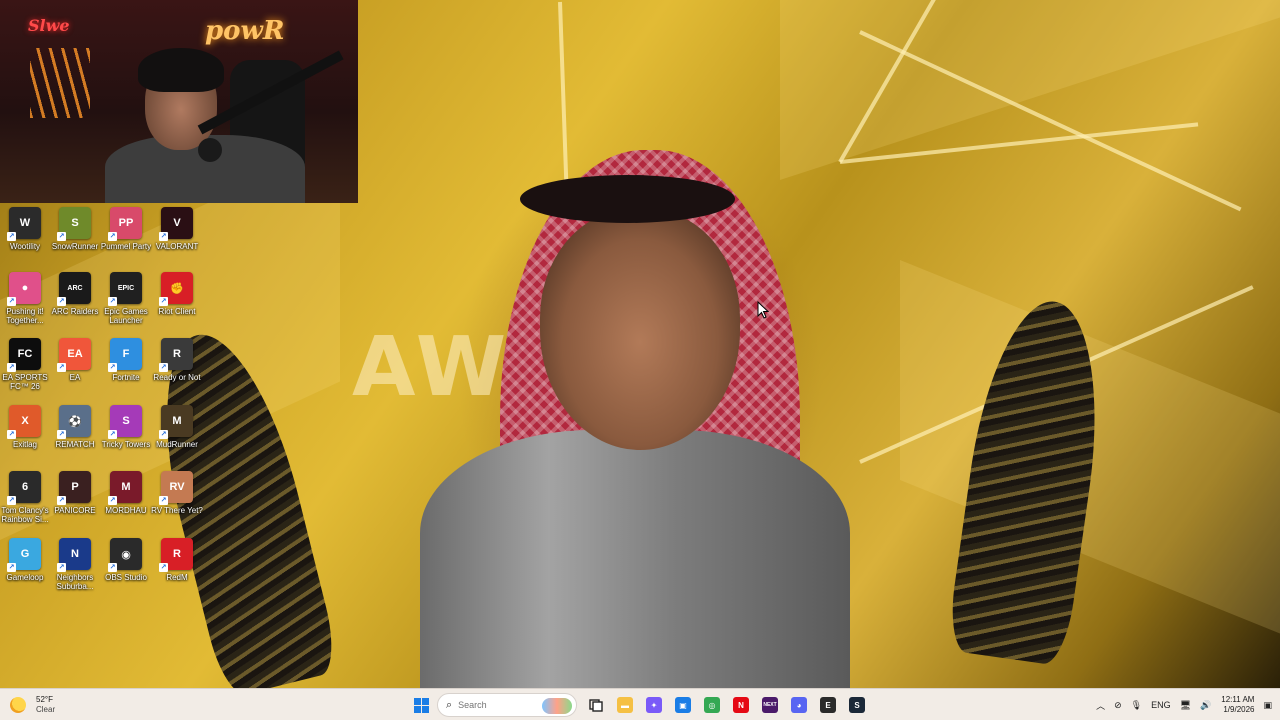 Image resolution: width=1280 pixels, height=720 pixels. What do you see at coordinates (25, 577) in the screenshot?
I see `desktop-shortcut-label: Gameloop` at bounding box center [25, 577].